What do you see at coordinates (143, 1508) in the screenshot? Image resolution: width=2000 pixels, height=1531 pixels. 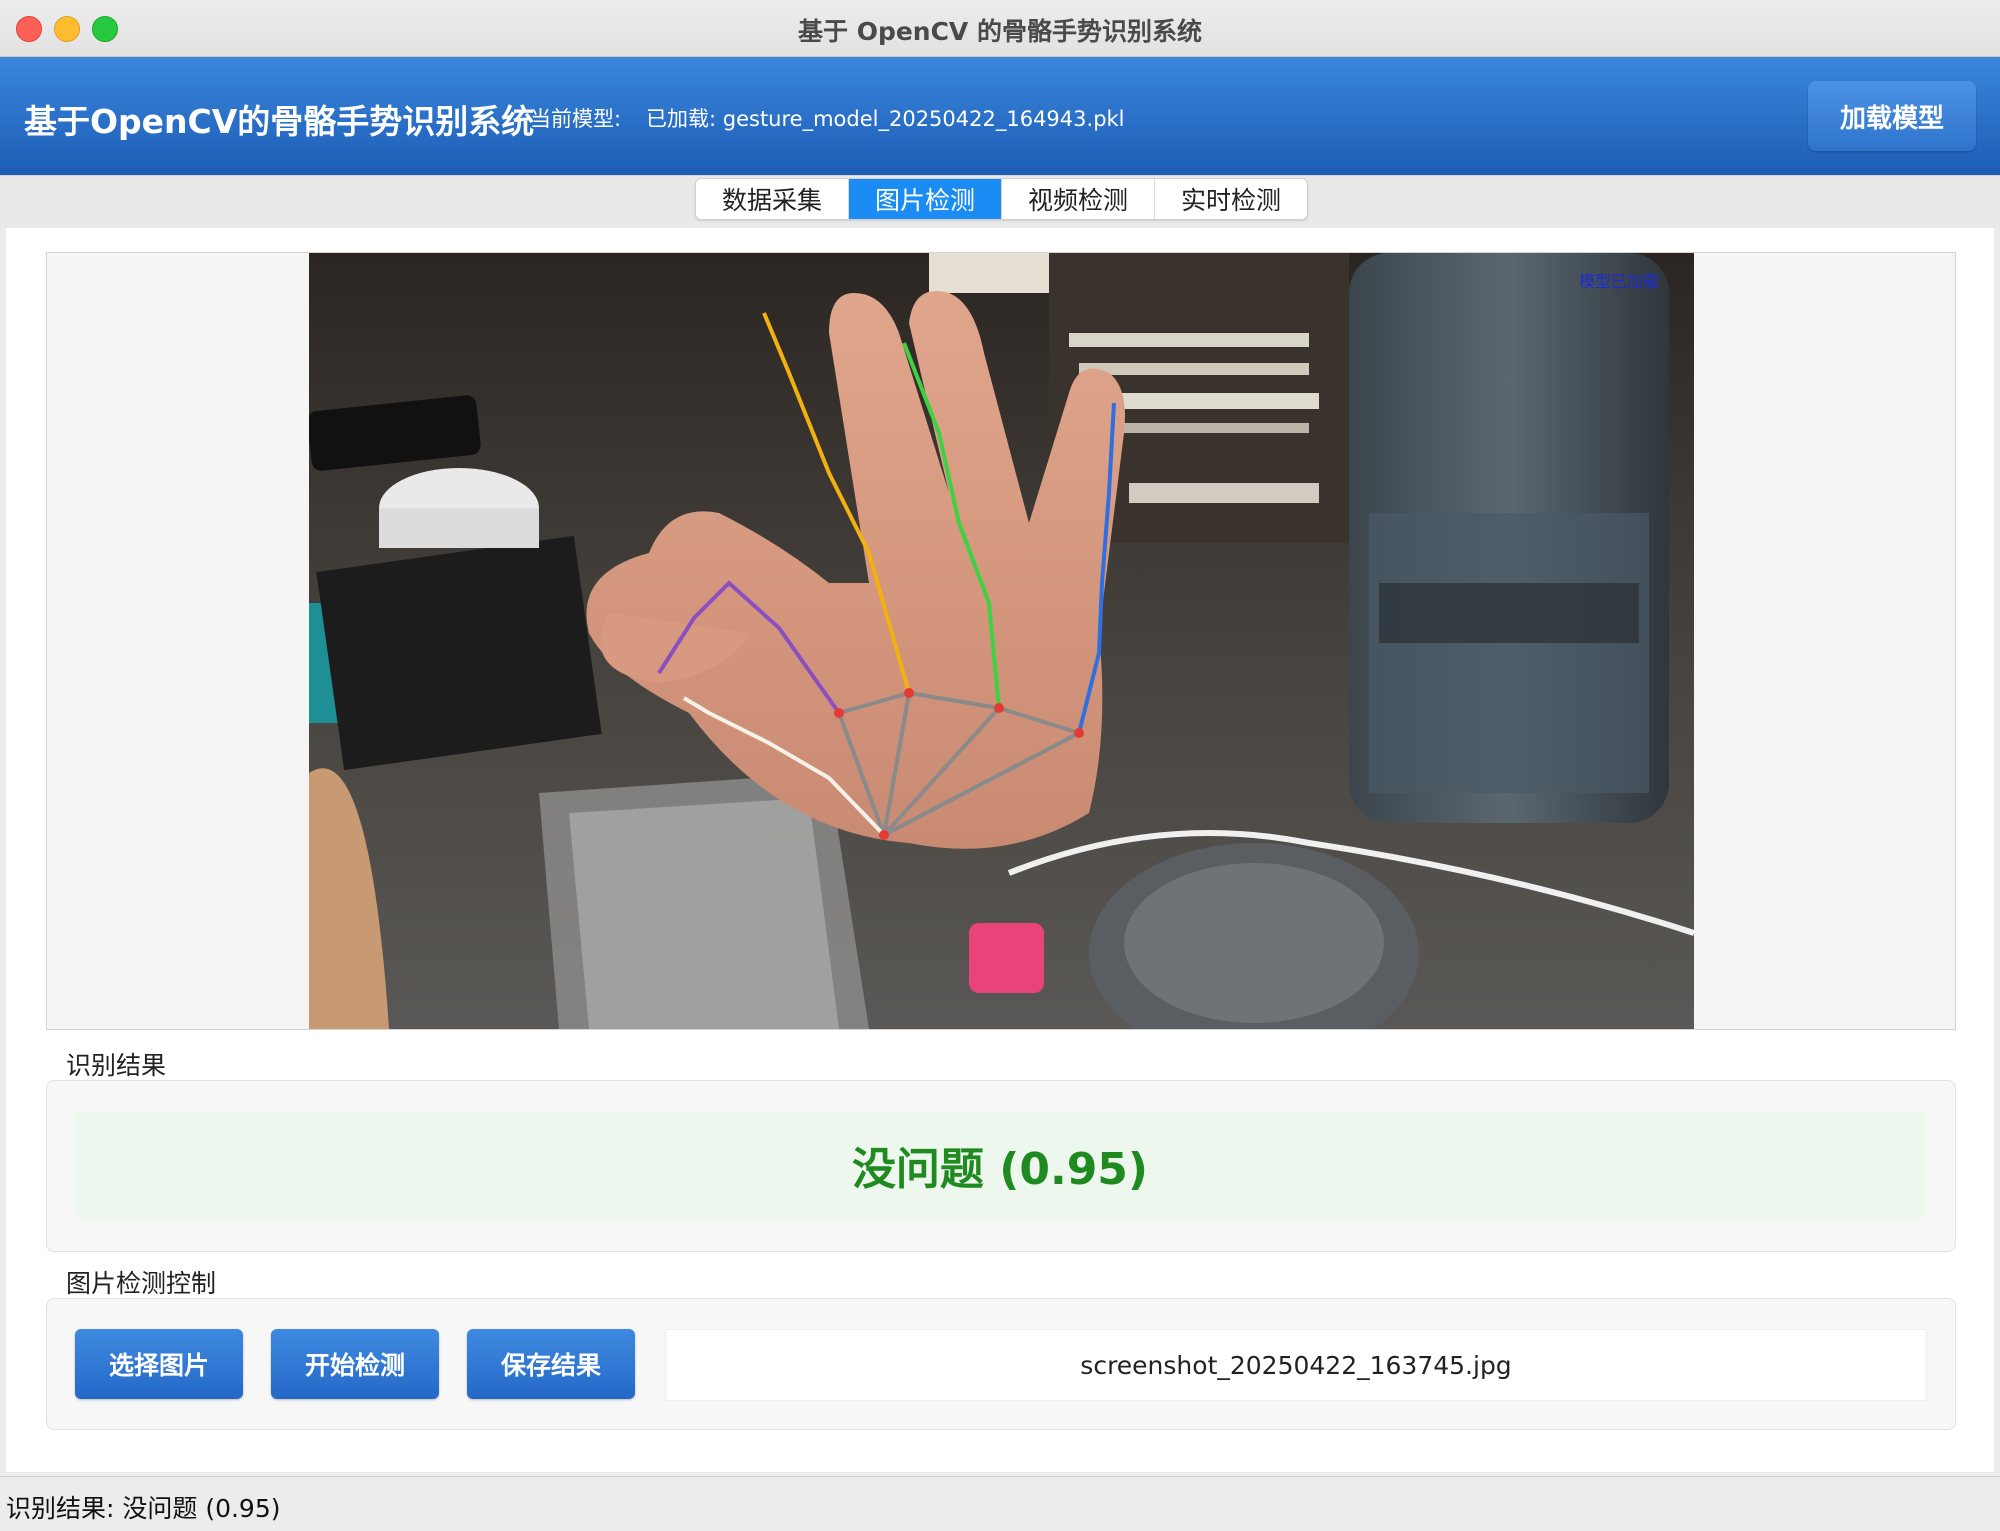 I see `status-text: 识别结果: 没问题 (0.95)` at bounding box center [143, 1508].